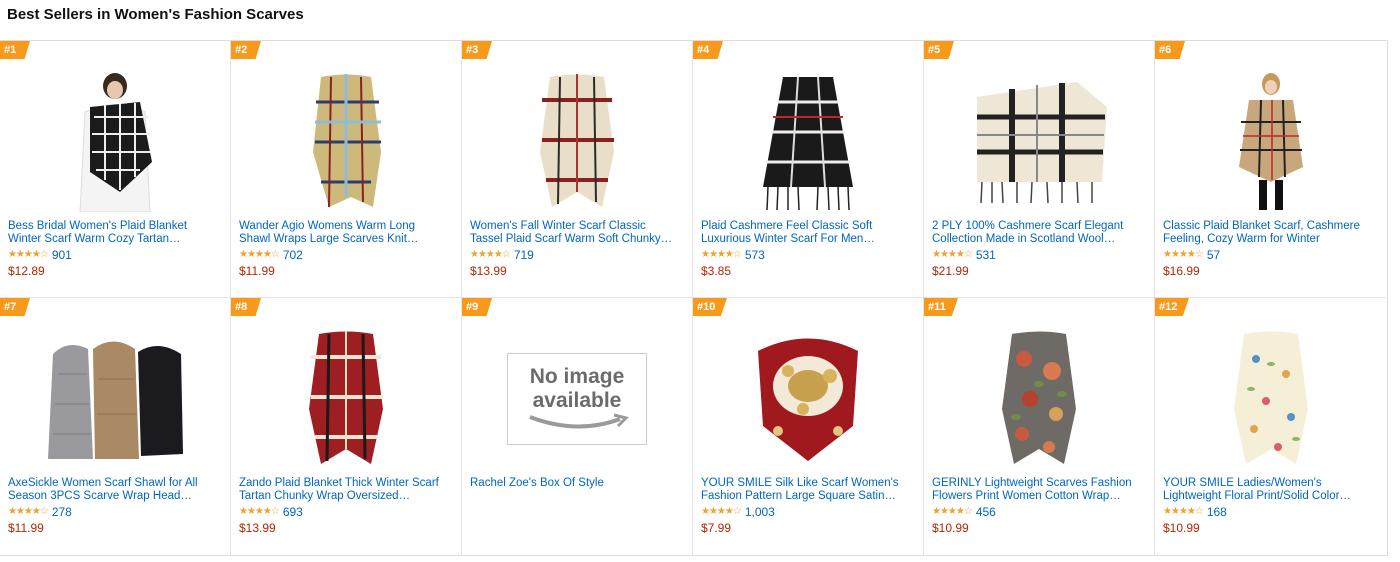  Describe the element at coordinates (950, 271) in the screenshot. I see `price: $21.99` at that location.